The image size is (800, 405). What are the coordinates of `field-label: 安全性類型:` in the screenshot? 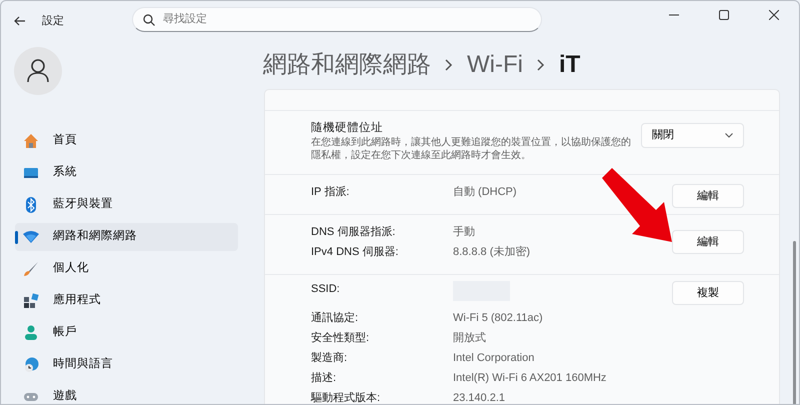 It's located at (340, 338).